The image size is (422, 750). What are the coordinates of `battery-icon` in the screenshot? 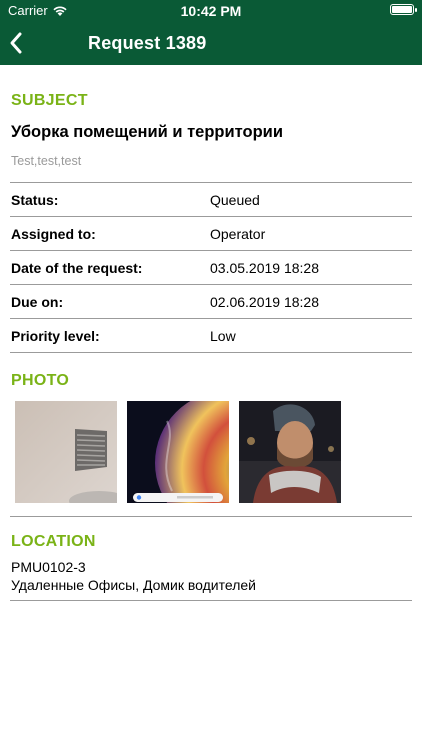 It's located at (403, 9).